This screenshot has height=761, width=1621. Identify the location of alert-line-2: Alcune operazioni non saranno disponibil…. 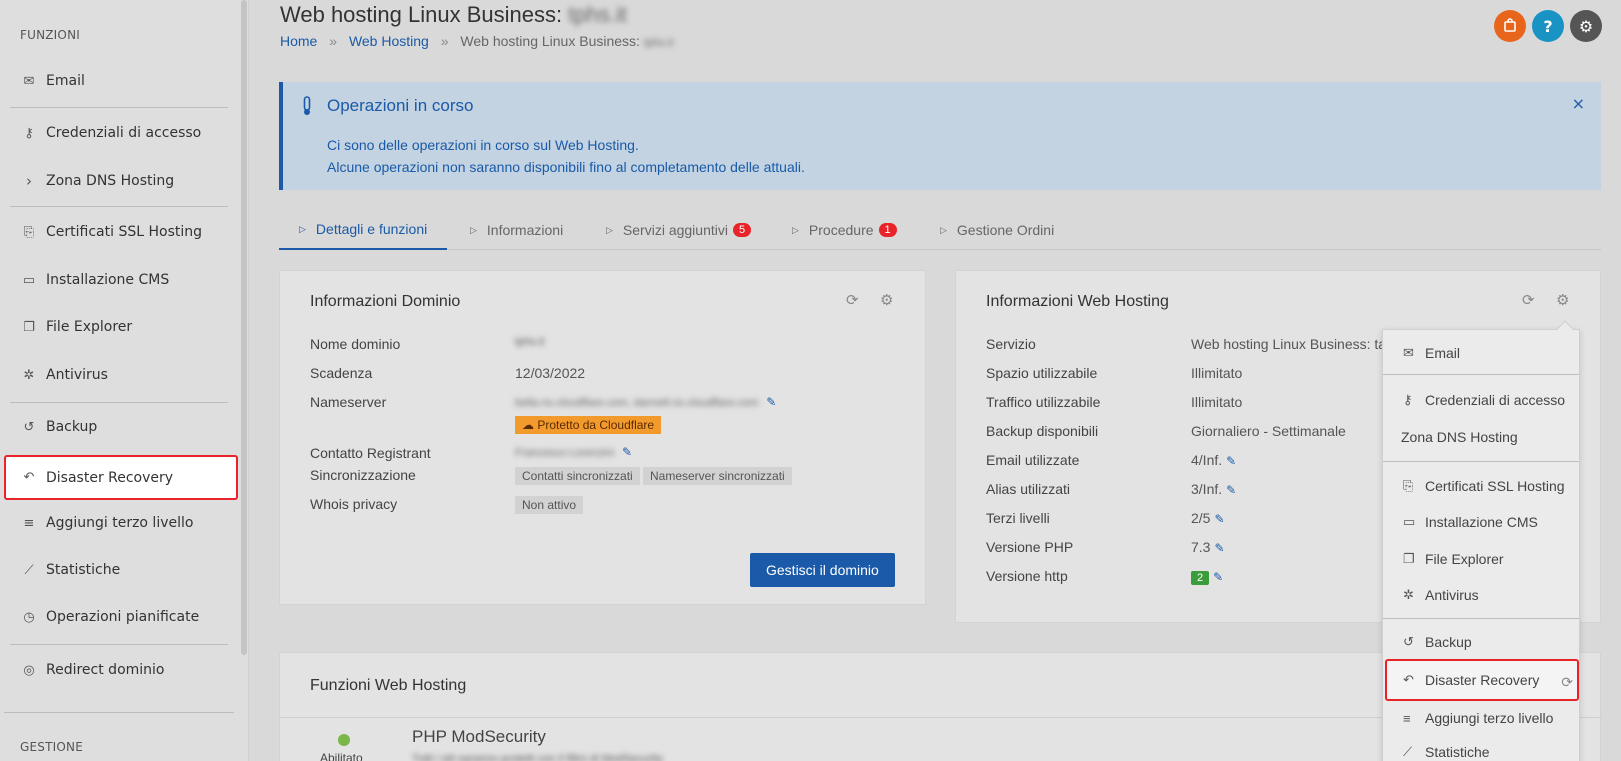
(566, 167).